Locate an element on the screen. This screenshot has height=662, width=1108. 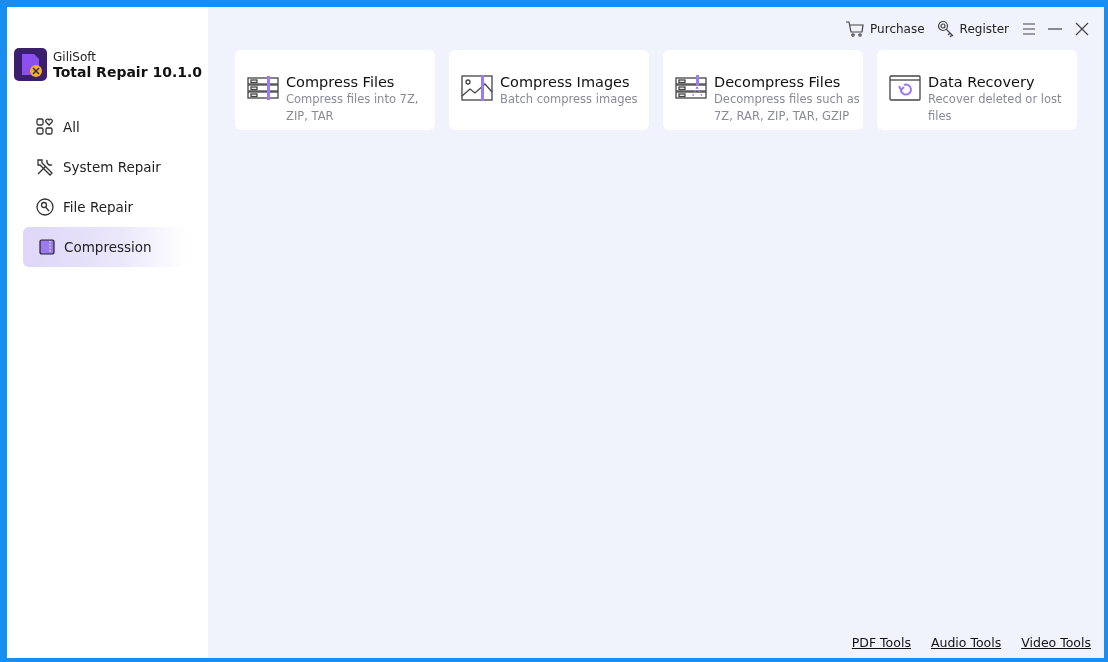
sidebar-item: All is located at coordinates (105, 127).